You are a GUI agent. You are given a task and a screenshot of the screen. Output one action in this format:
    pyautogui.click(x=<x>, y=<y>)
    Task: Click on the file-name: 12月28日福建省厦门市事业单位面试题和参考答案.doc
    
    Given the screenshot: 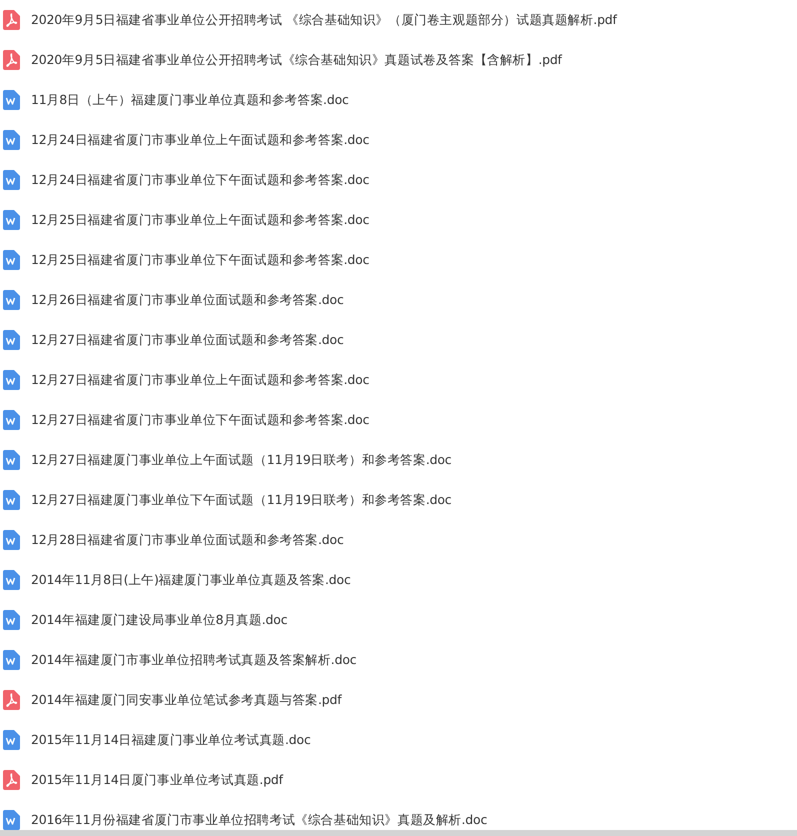 What is the action you would take?
    pyautogui.click(x=187, y=540)
    